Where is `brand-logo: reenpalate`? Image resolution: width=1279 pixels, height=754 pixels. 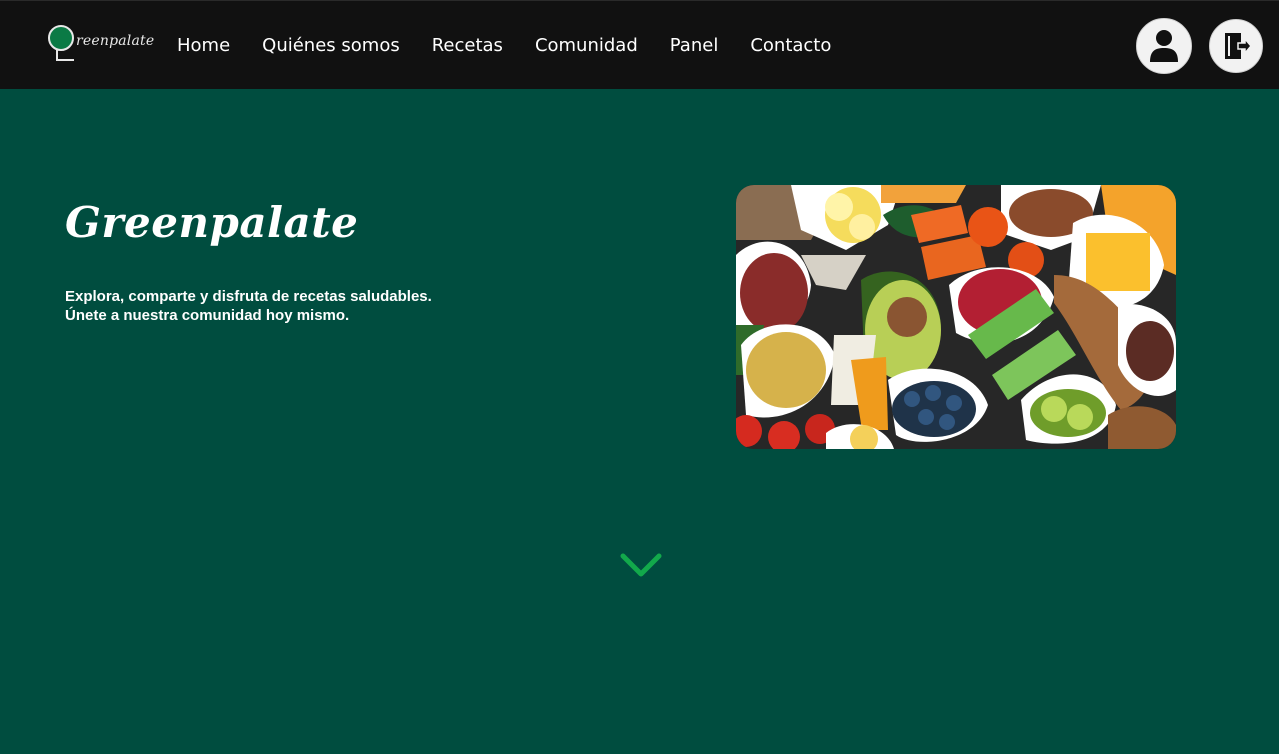 brand-logo: reenpalate is located at coordinates (103, 44).